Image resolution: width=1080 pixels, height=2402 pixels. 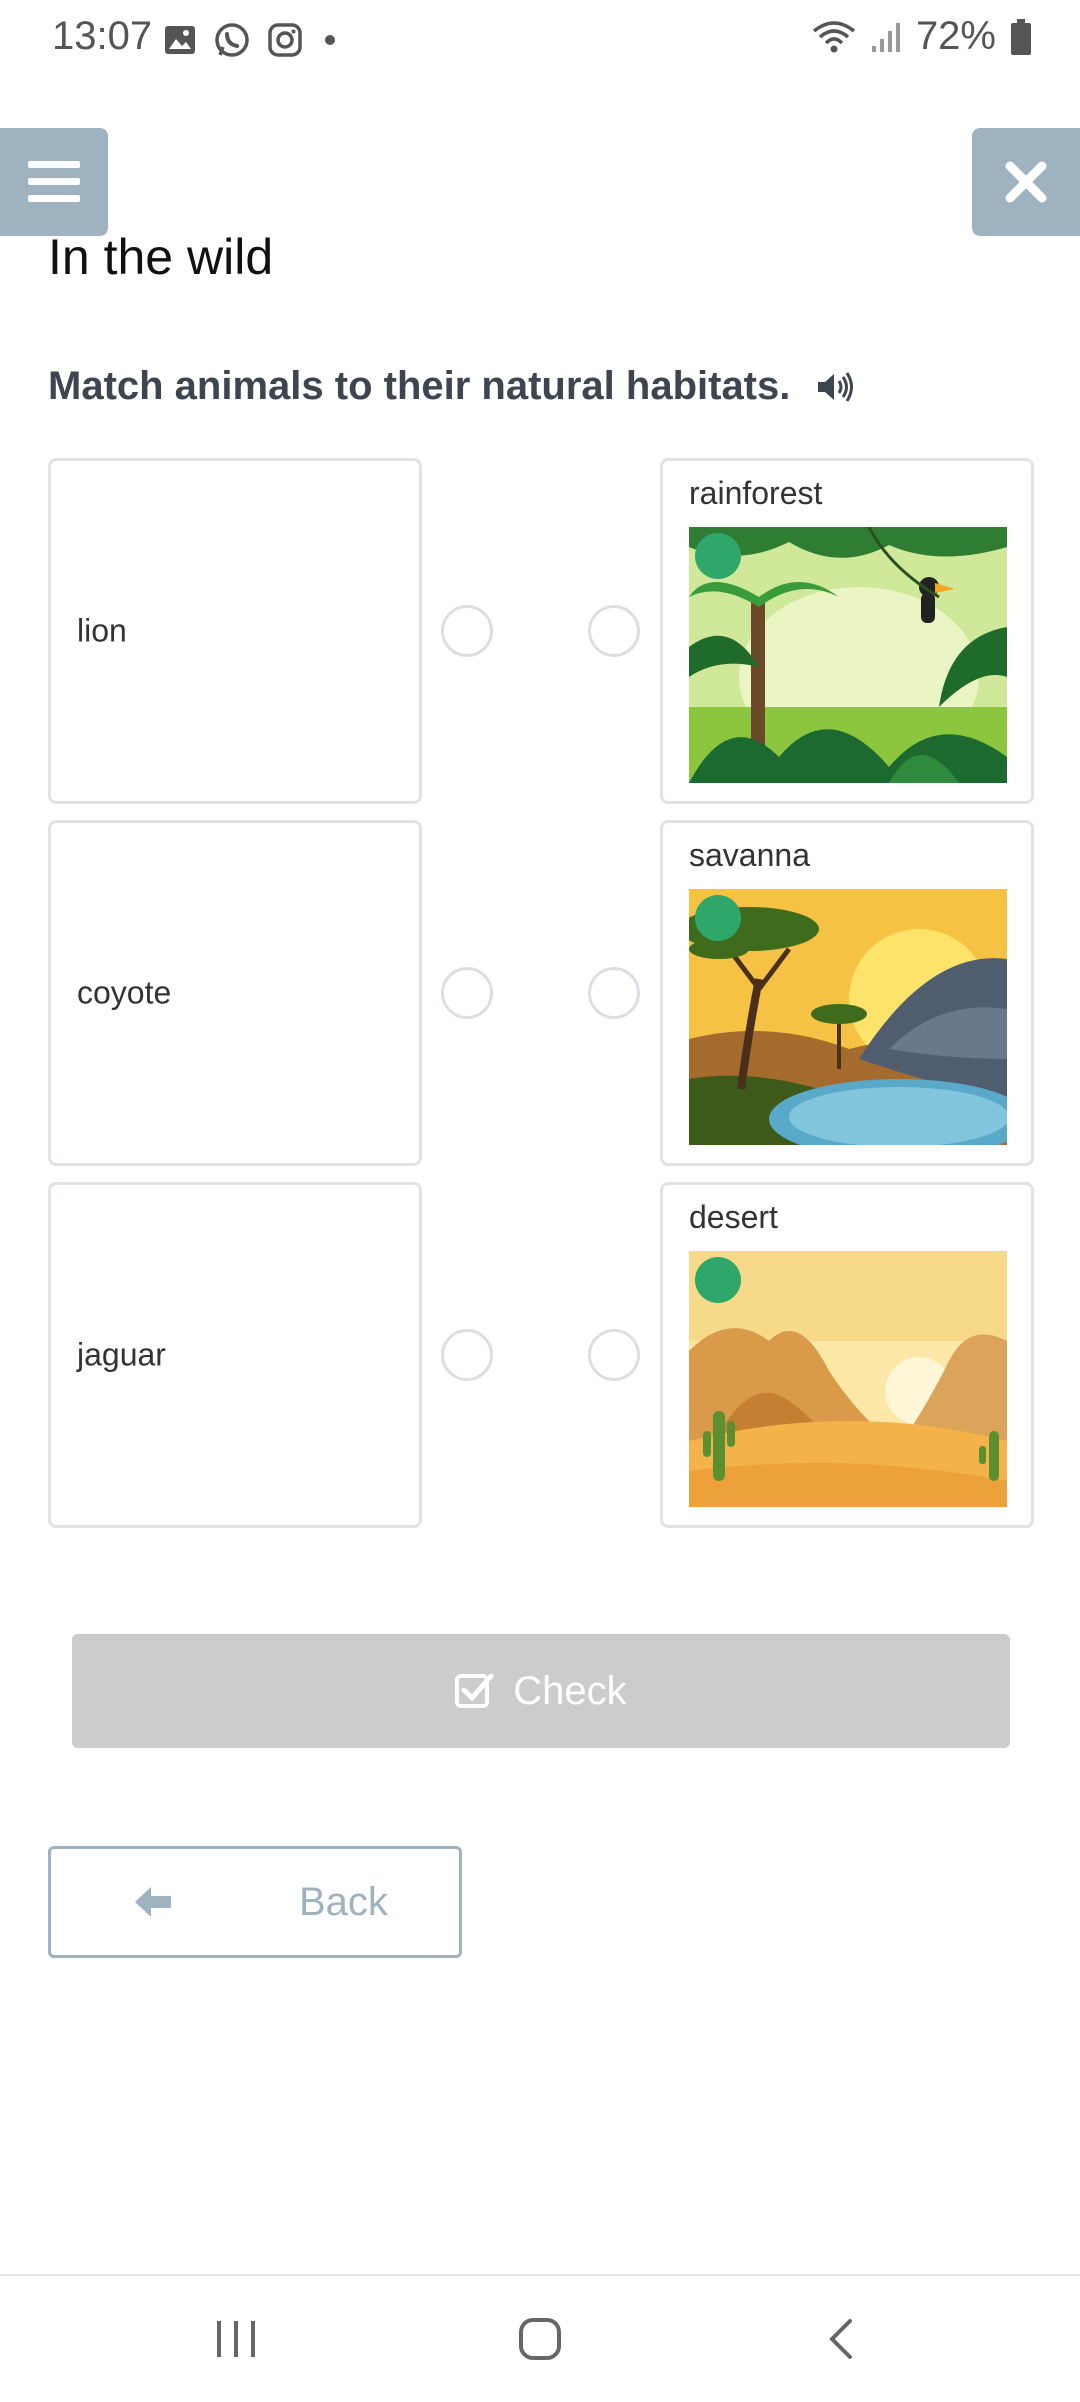 I want to click on back-nav-button, so click(x=840, y=2339).